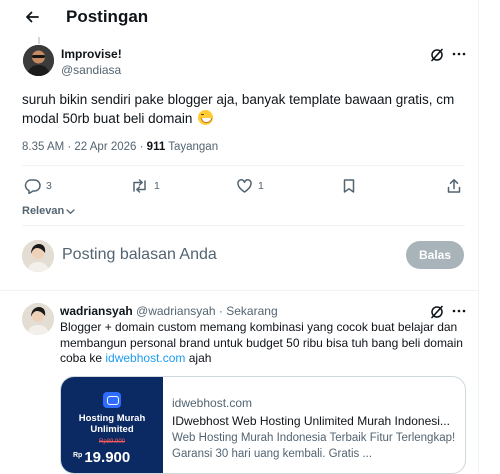  Describe the element at coordinates (107, 457) in the screenshot. I see `thumbnail-price-value: 19.900` at that location.